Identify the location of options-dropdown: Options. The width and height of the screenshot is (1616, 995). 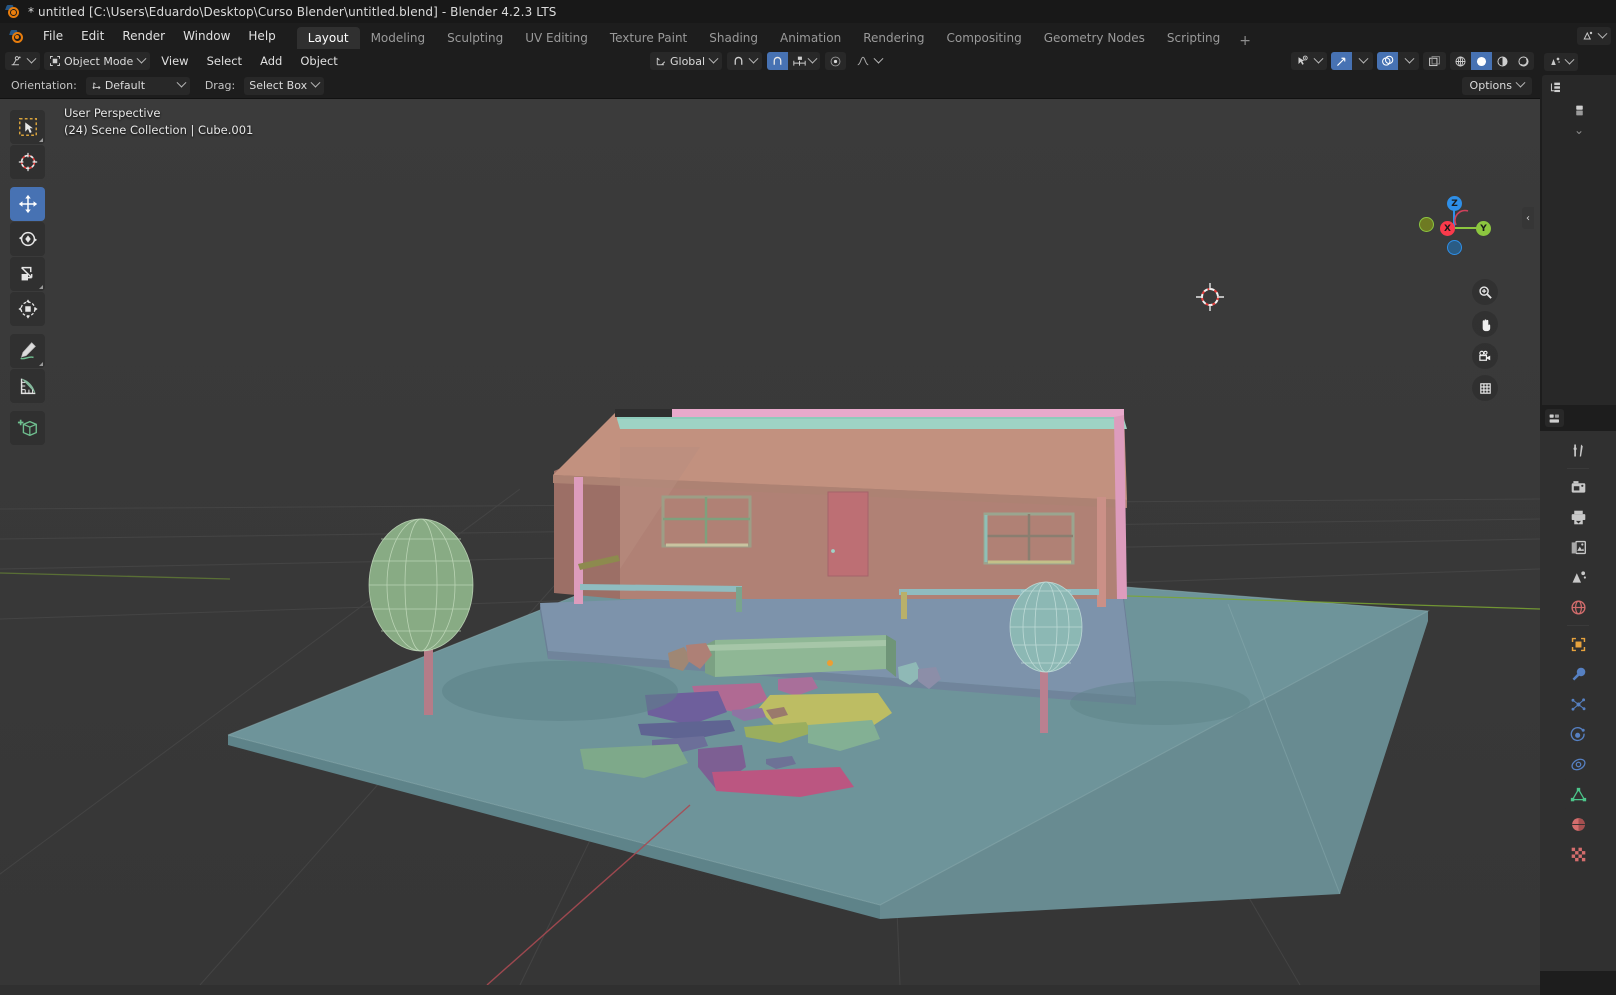
(1496, 85).